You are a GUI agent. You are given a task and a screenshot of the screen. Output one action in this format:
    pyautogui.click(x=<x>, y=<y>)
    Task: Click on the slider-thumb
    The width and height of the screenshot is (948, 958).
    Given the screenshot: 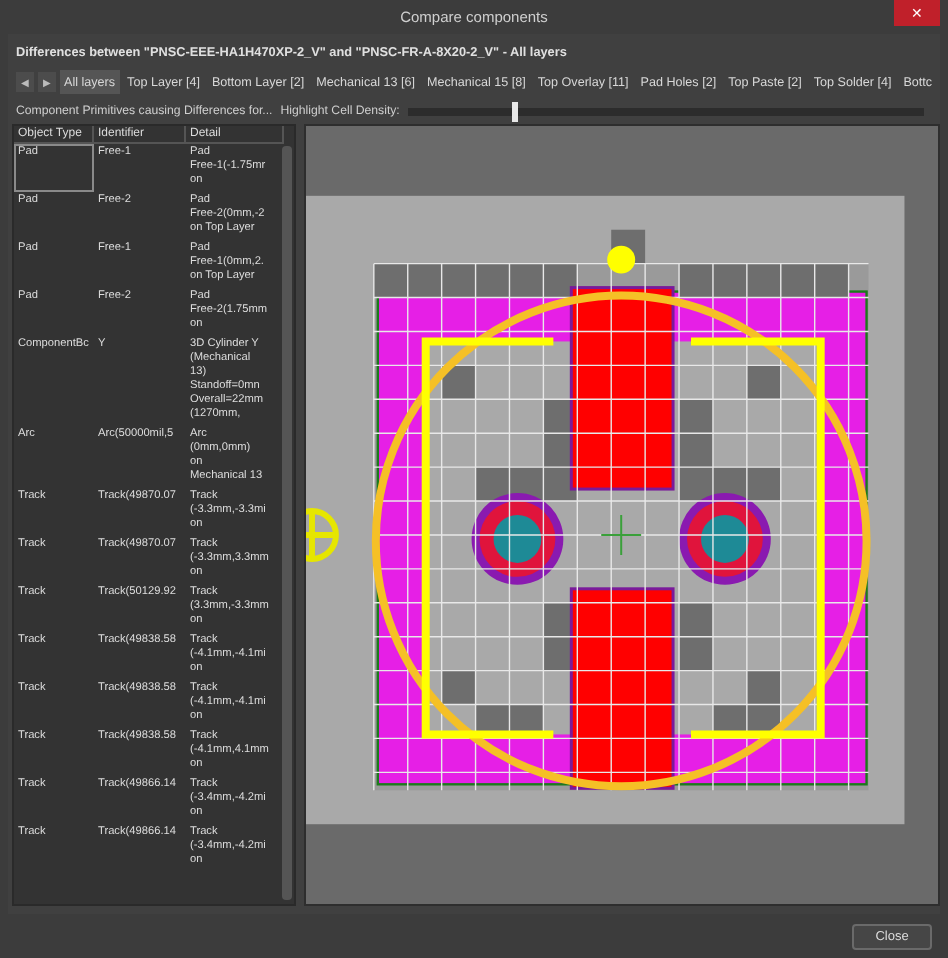 What is the action you would take?
    pyautogui.click(x=514, y=111)
    